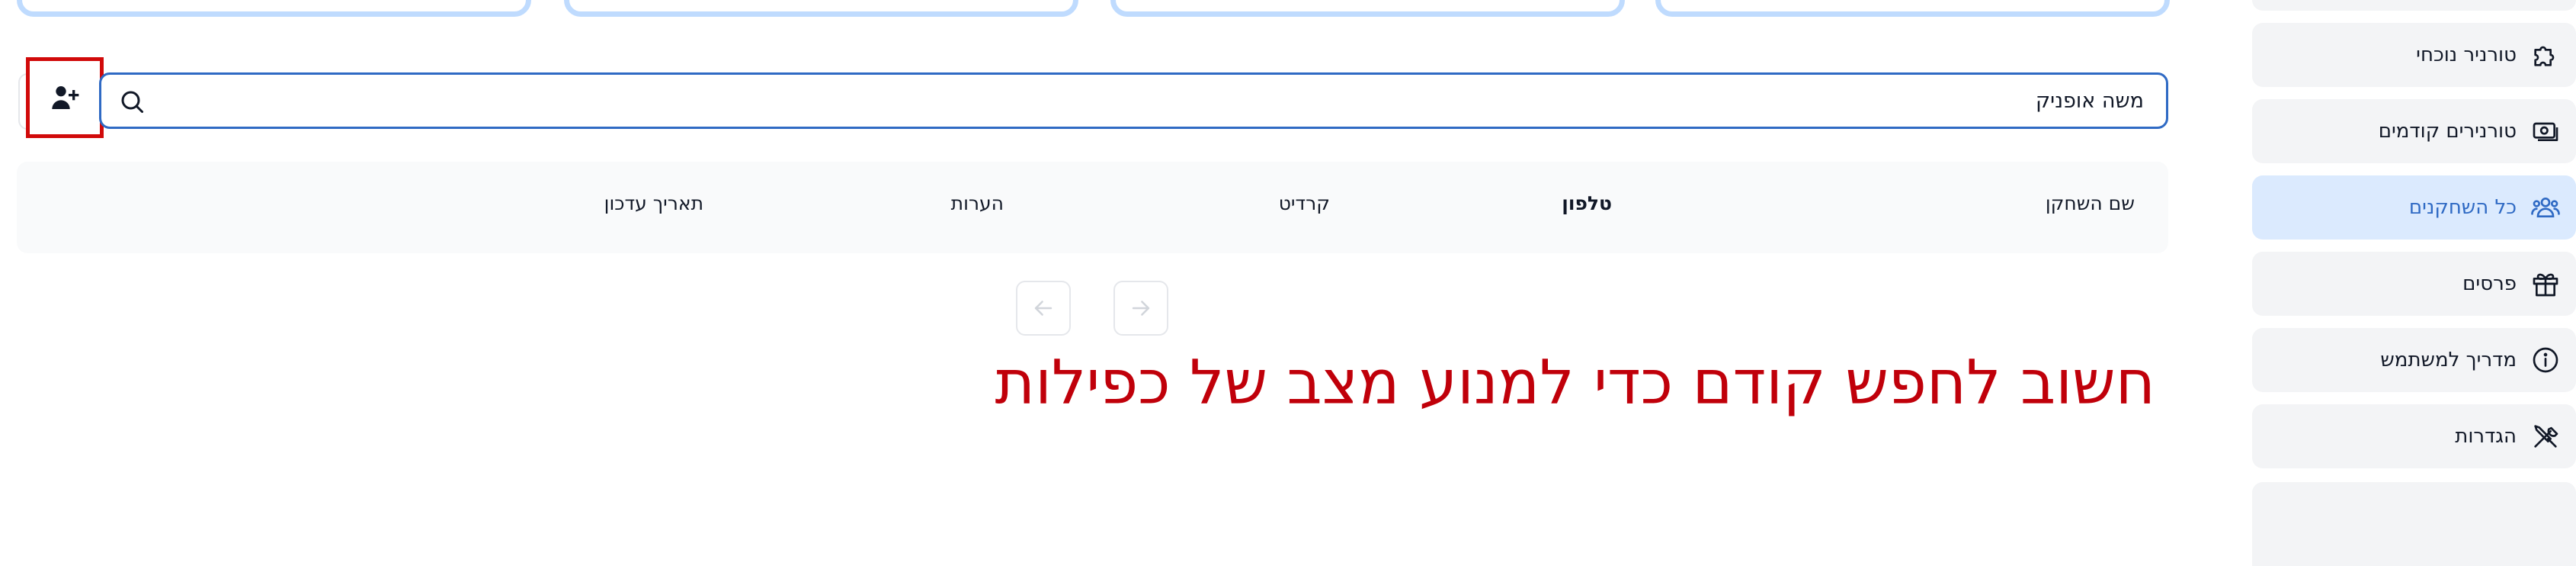 Image resolution: width=2576 pixels, height=566 pixels. Describe the element at coordinates (1157, 101) in the screenshot. I see `search-input` at that location.